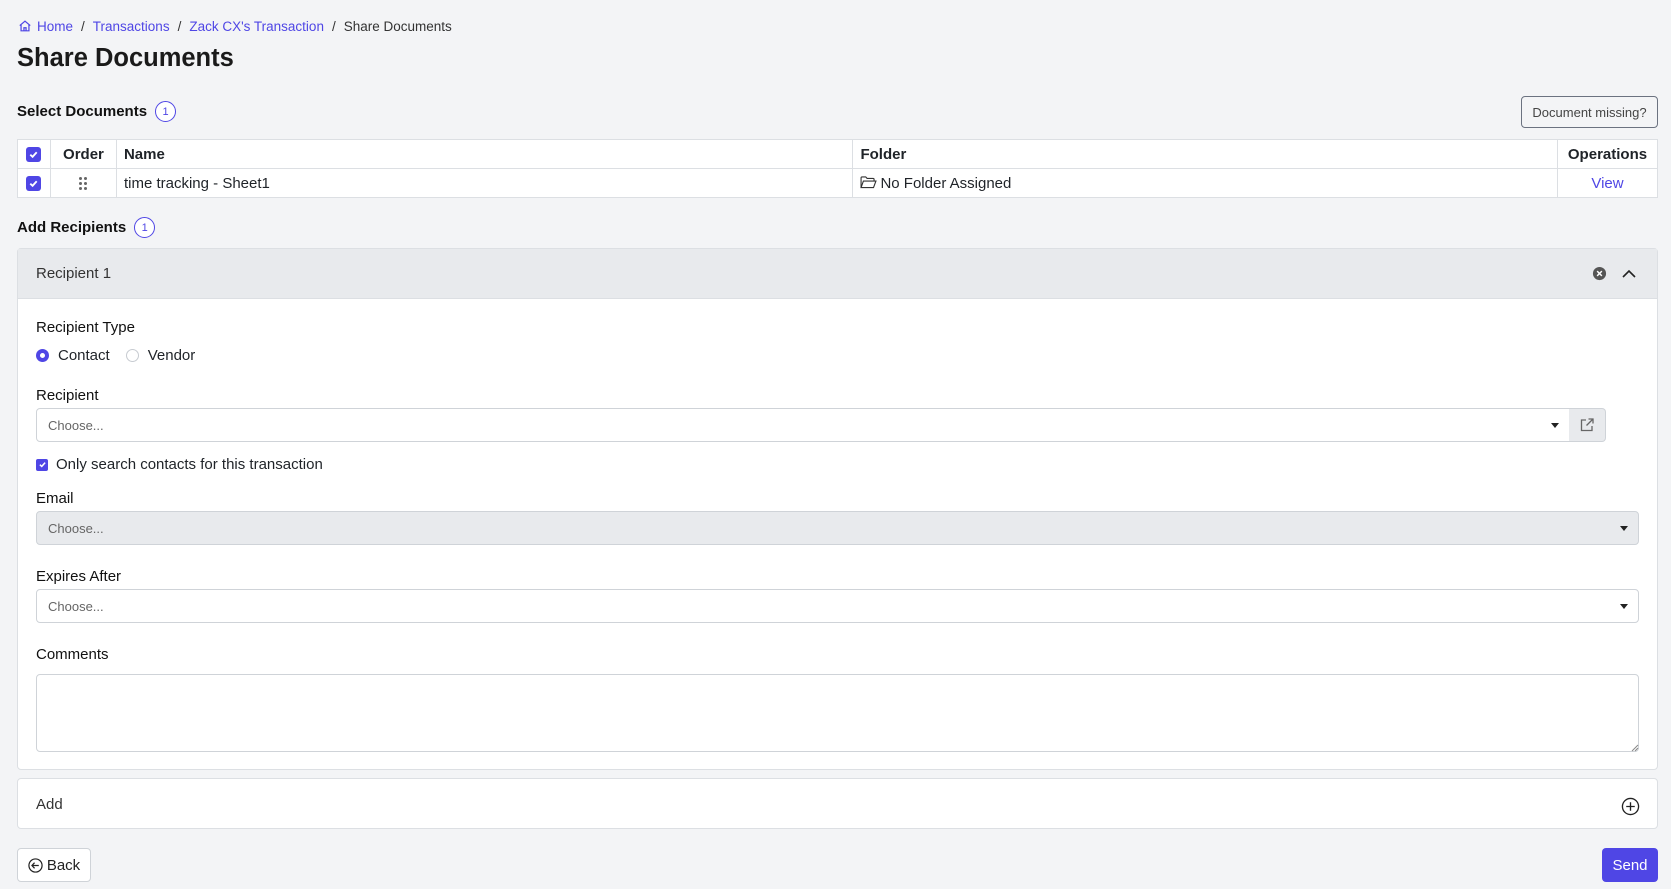 The width and height of the screenshot is (1671, 889). I want to click on breadcrumb-transaction: Zack CX's Transaction, so click(256, 26).